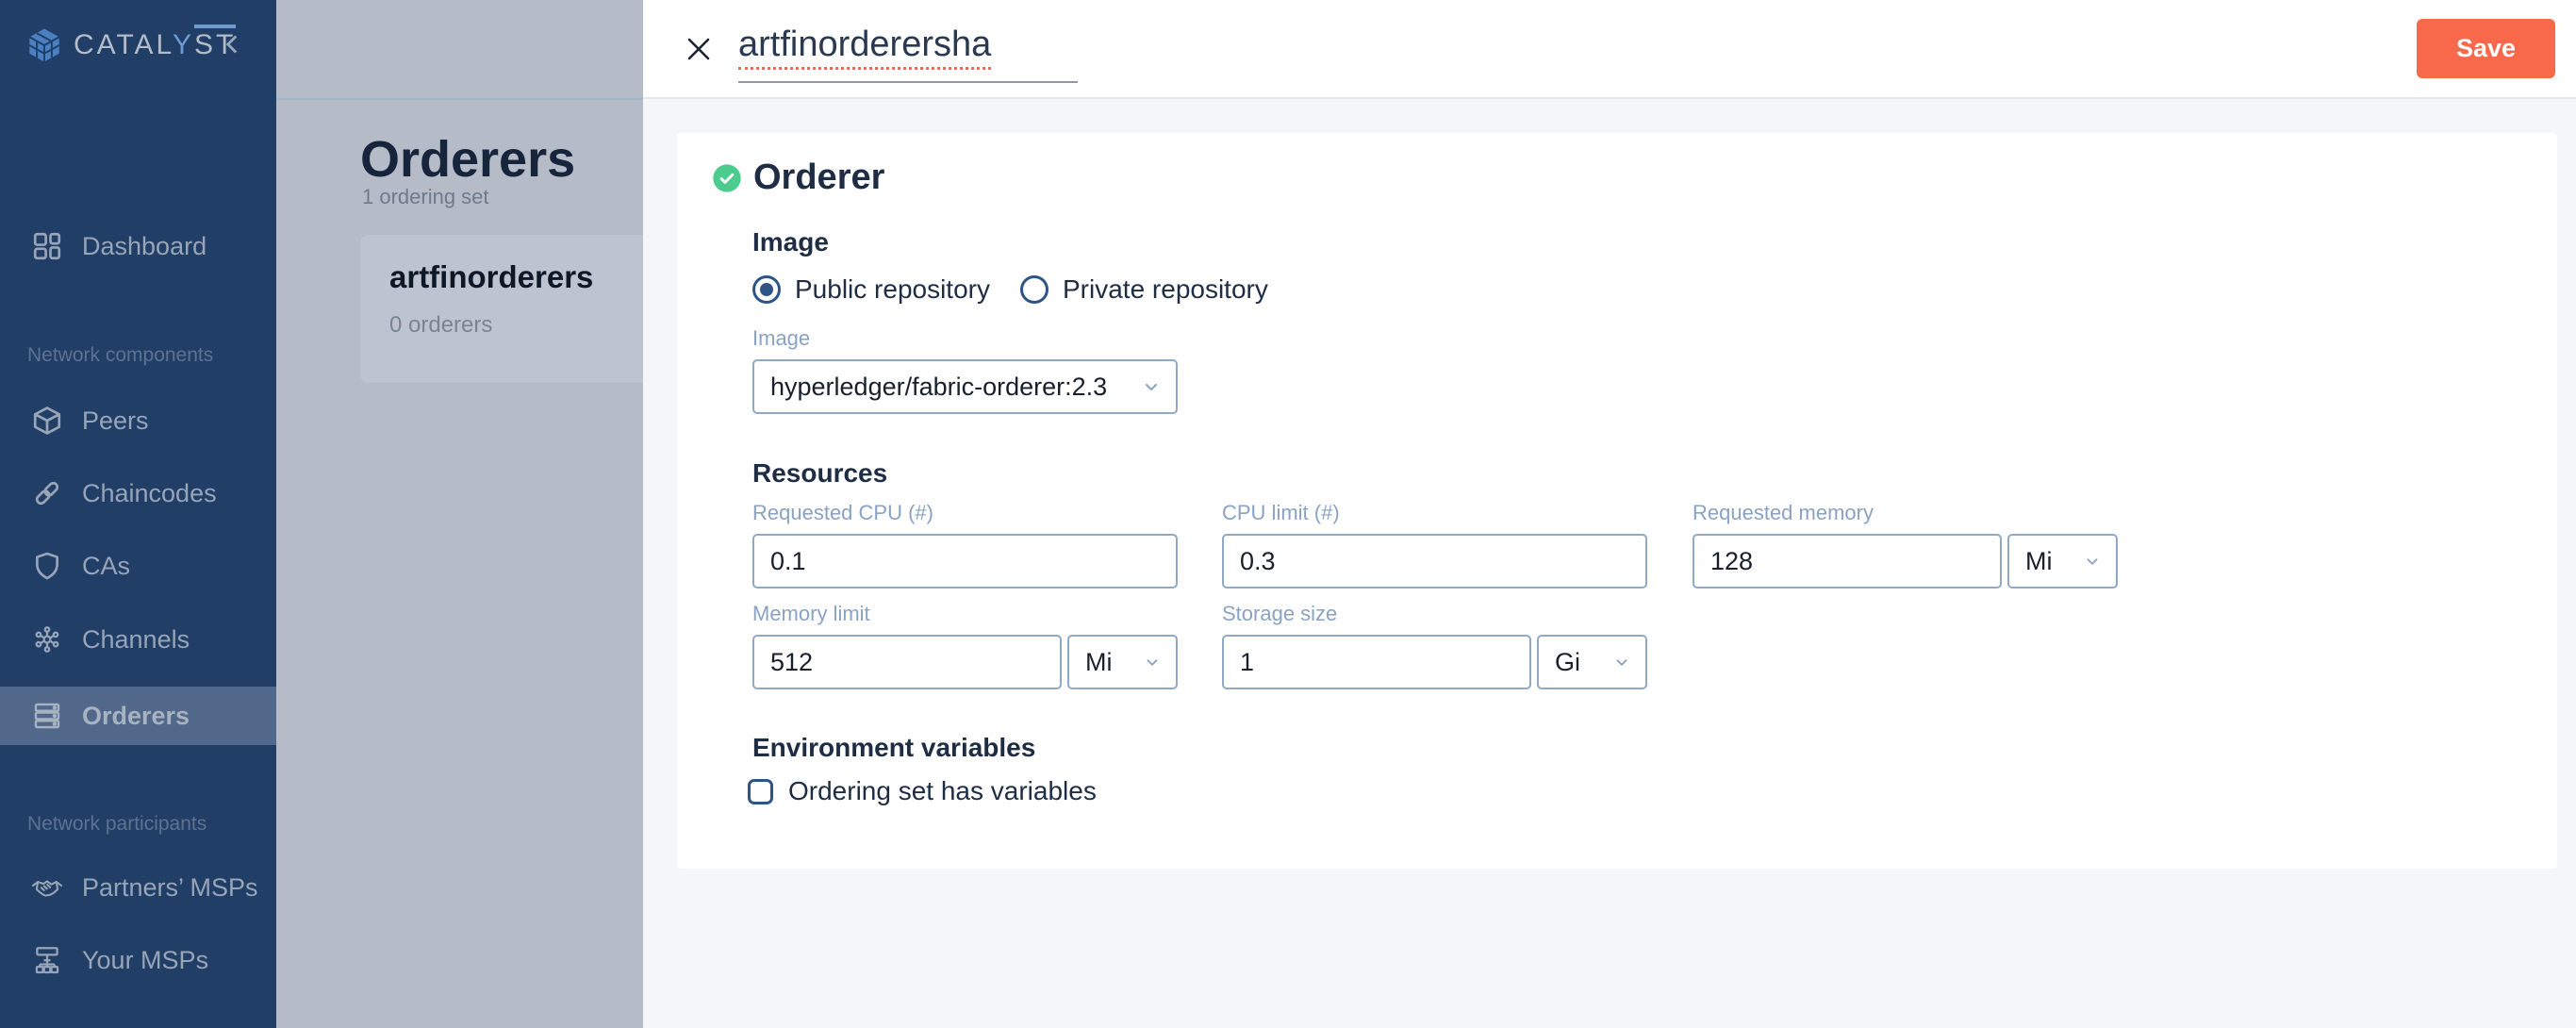  I want to click on requested-memory-input, so click(1847, 561).